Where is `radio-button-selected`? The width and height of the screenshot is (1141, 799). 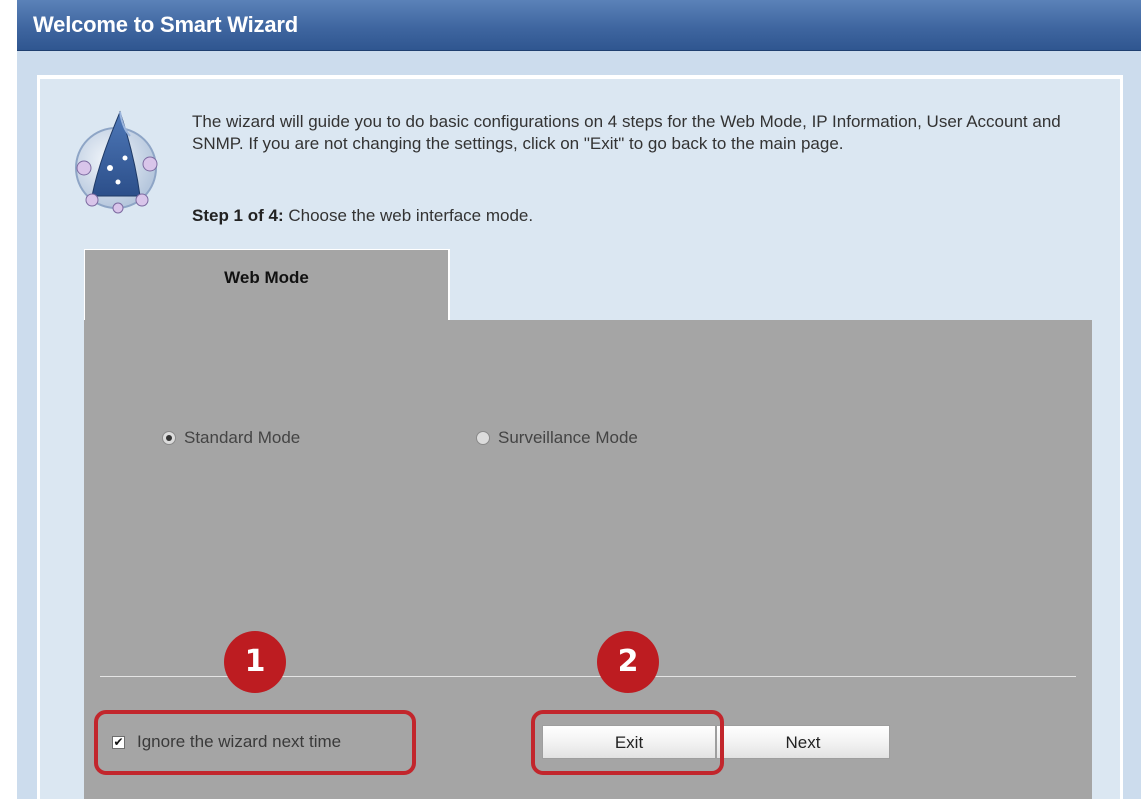
radio-button-selected is located at coordinates (169, 438).